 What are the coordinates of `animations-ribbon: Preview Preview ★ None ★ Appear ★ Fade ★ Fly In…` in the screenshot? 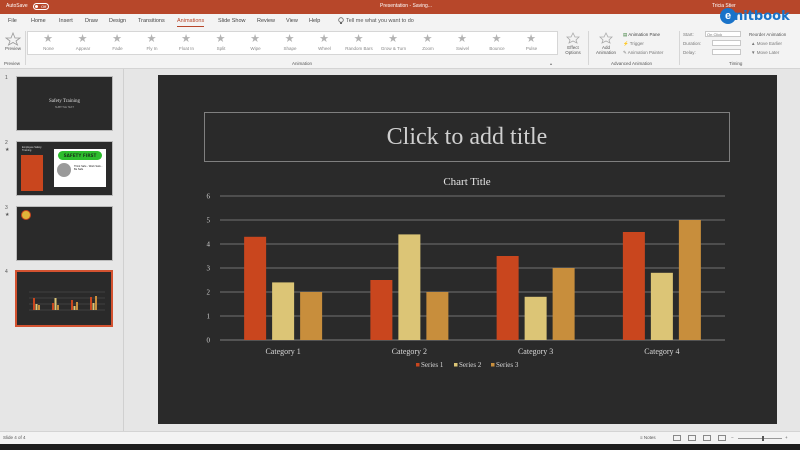 It's located at (400, 54).